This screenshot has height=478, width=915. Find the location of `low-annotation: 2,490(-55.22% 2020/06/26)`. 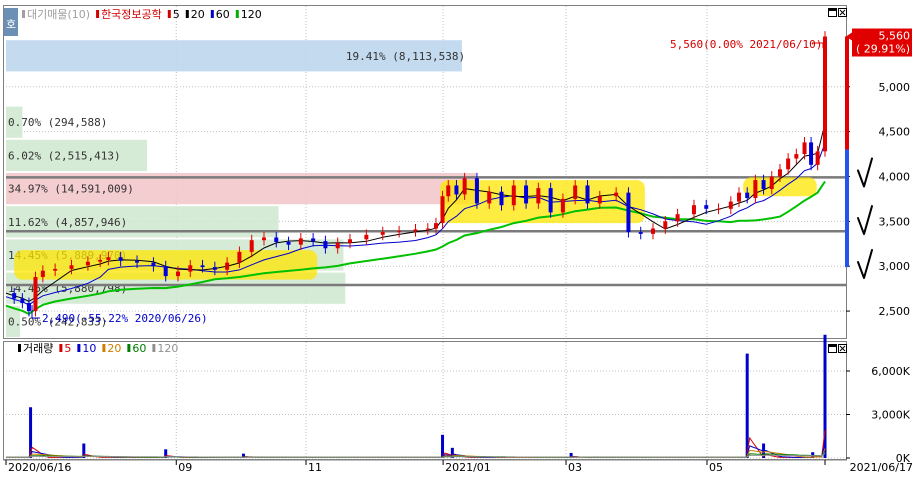

low-annotation: 2,490(-55.22% 2020/06/26) is located at coordinates (125, 318).